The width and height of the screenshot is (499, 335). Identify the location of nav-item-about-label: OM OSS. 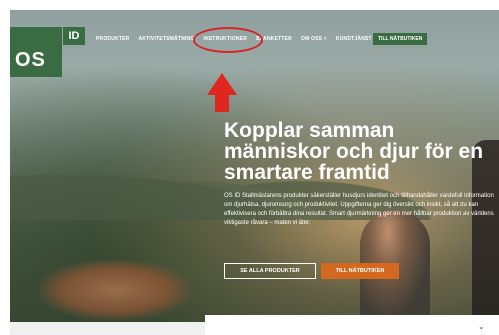
(311, 39).